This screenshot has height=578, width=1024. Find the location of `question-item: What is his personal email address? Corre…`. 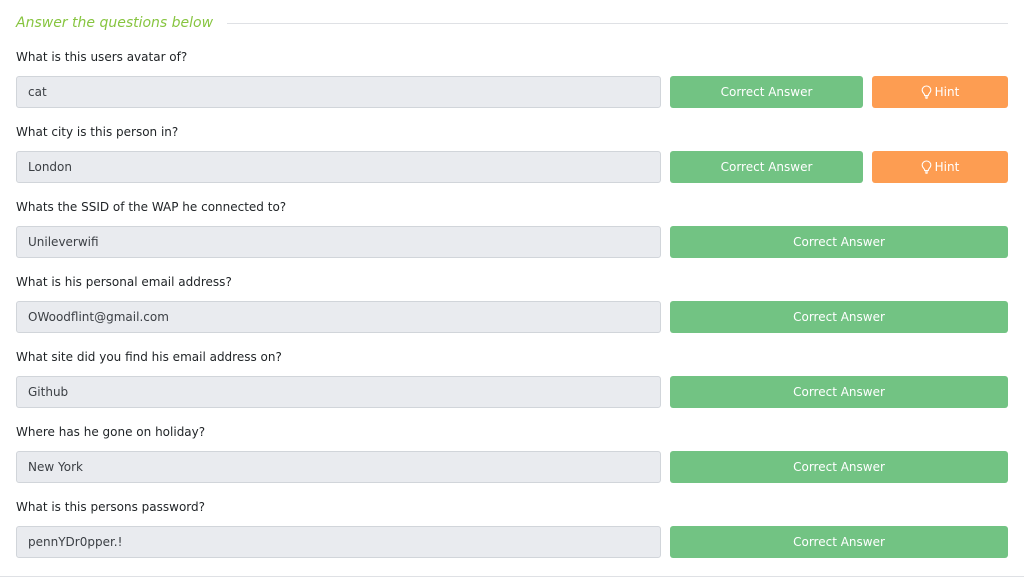

question-item: What is his personal email address? Corre… is located at coordinates (512, 310).